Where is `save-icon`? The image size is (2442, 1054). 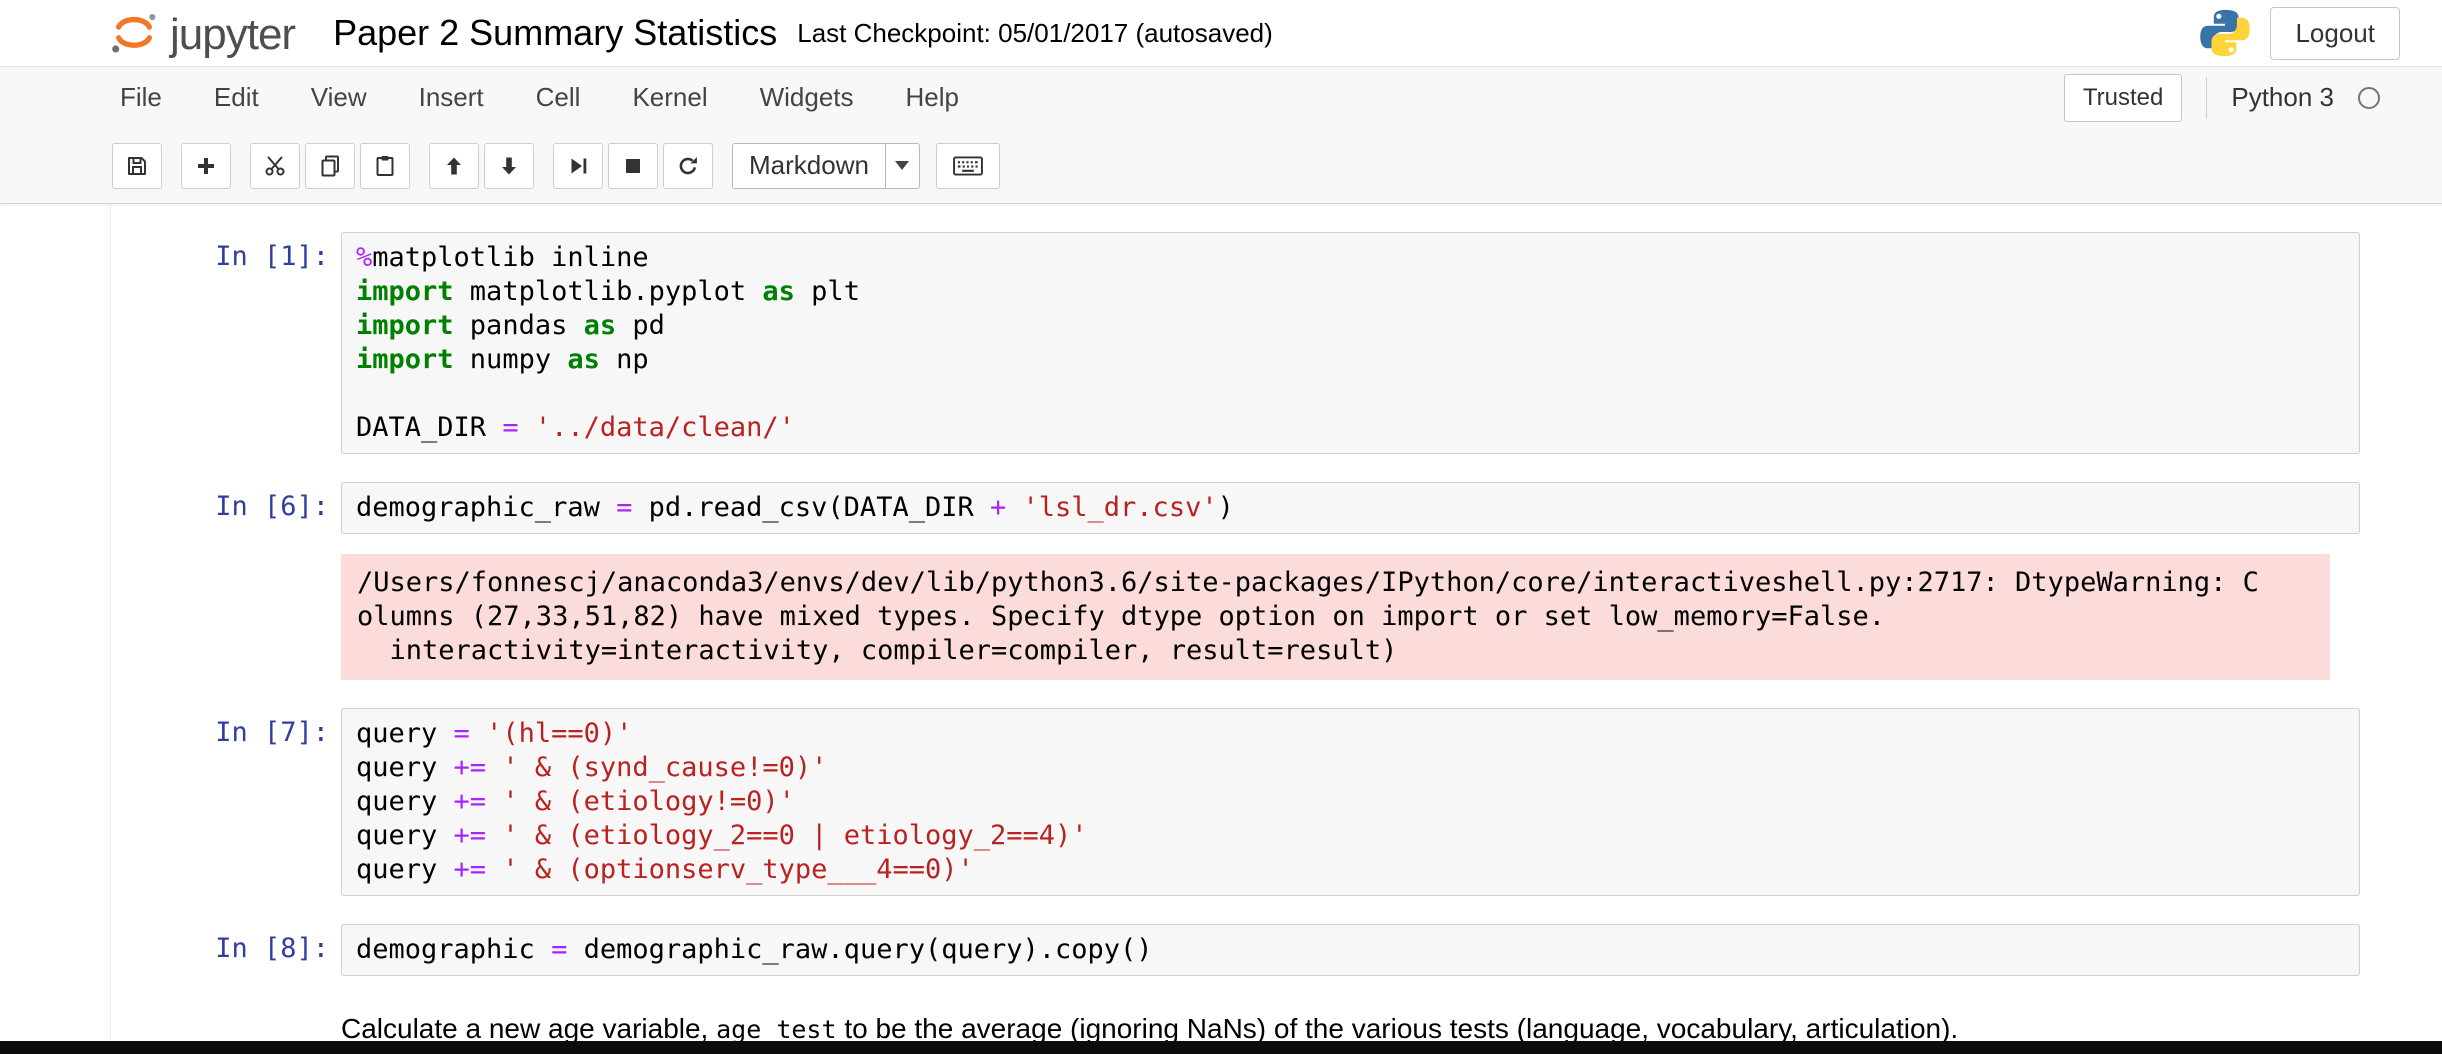 save-icon is located at coordinates (137, 165).